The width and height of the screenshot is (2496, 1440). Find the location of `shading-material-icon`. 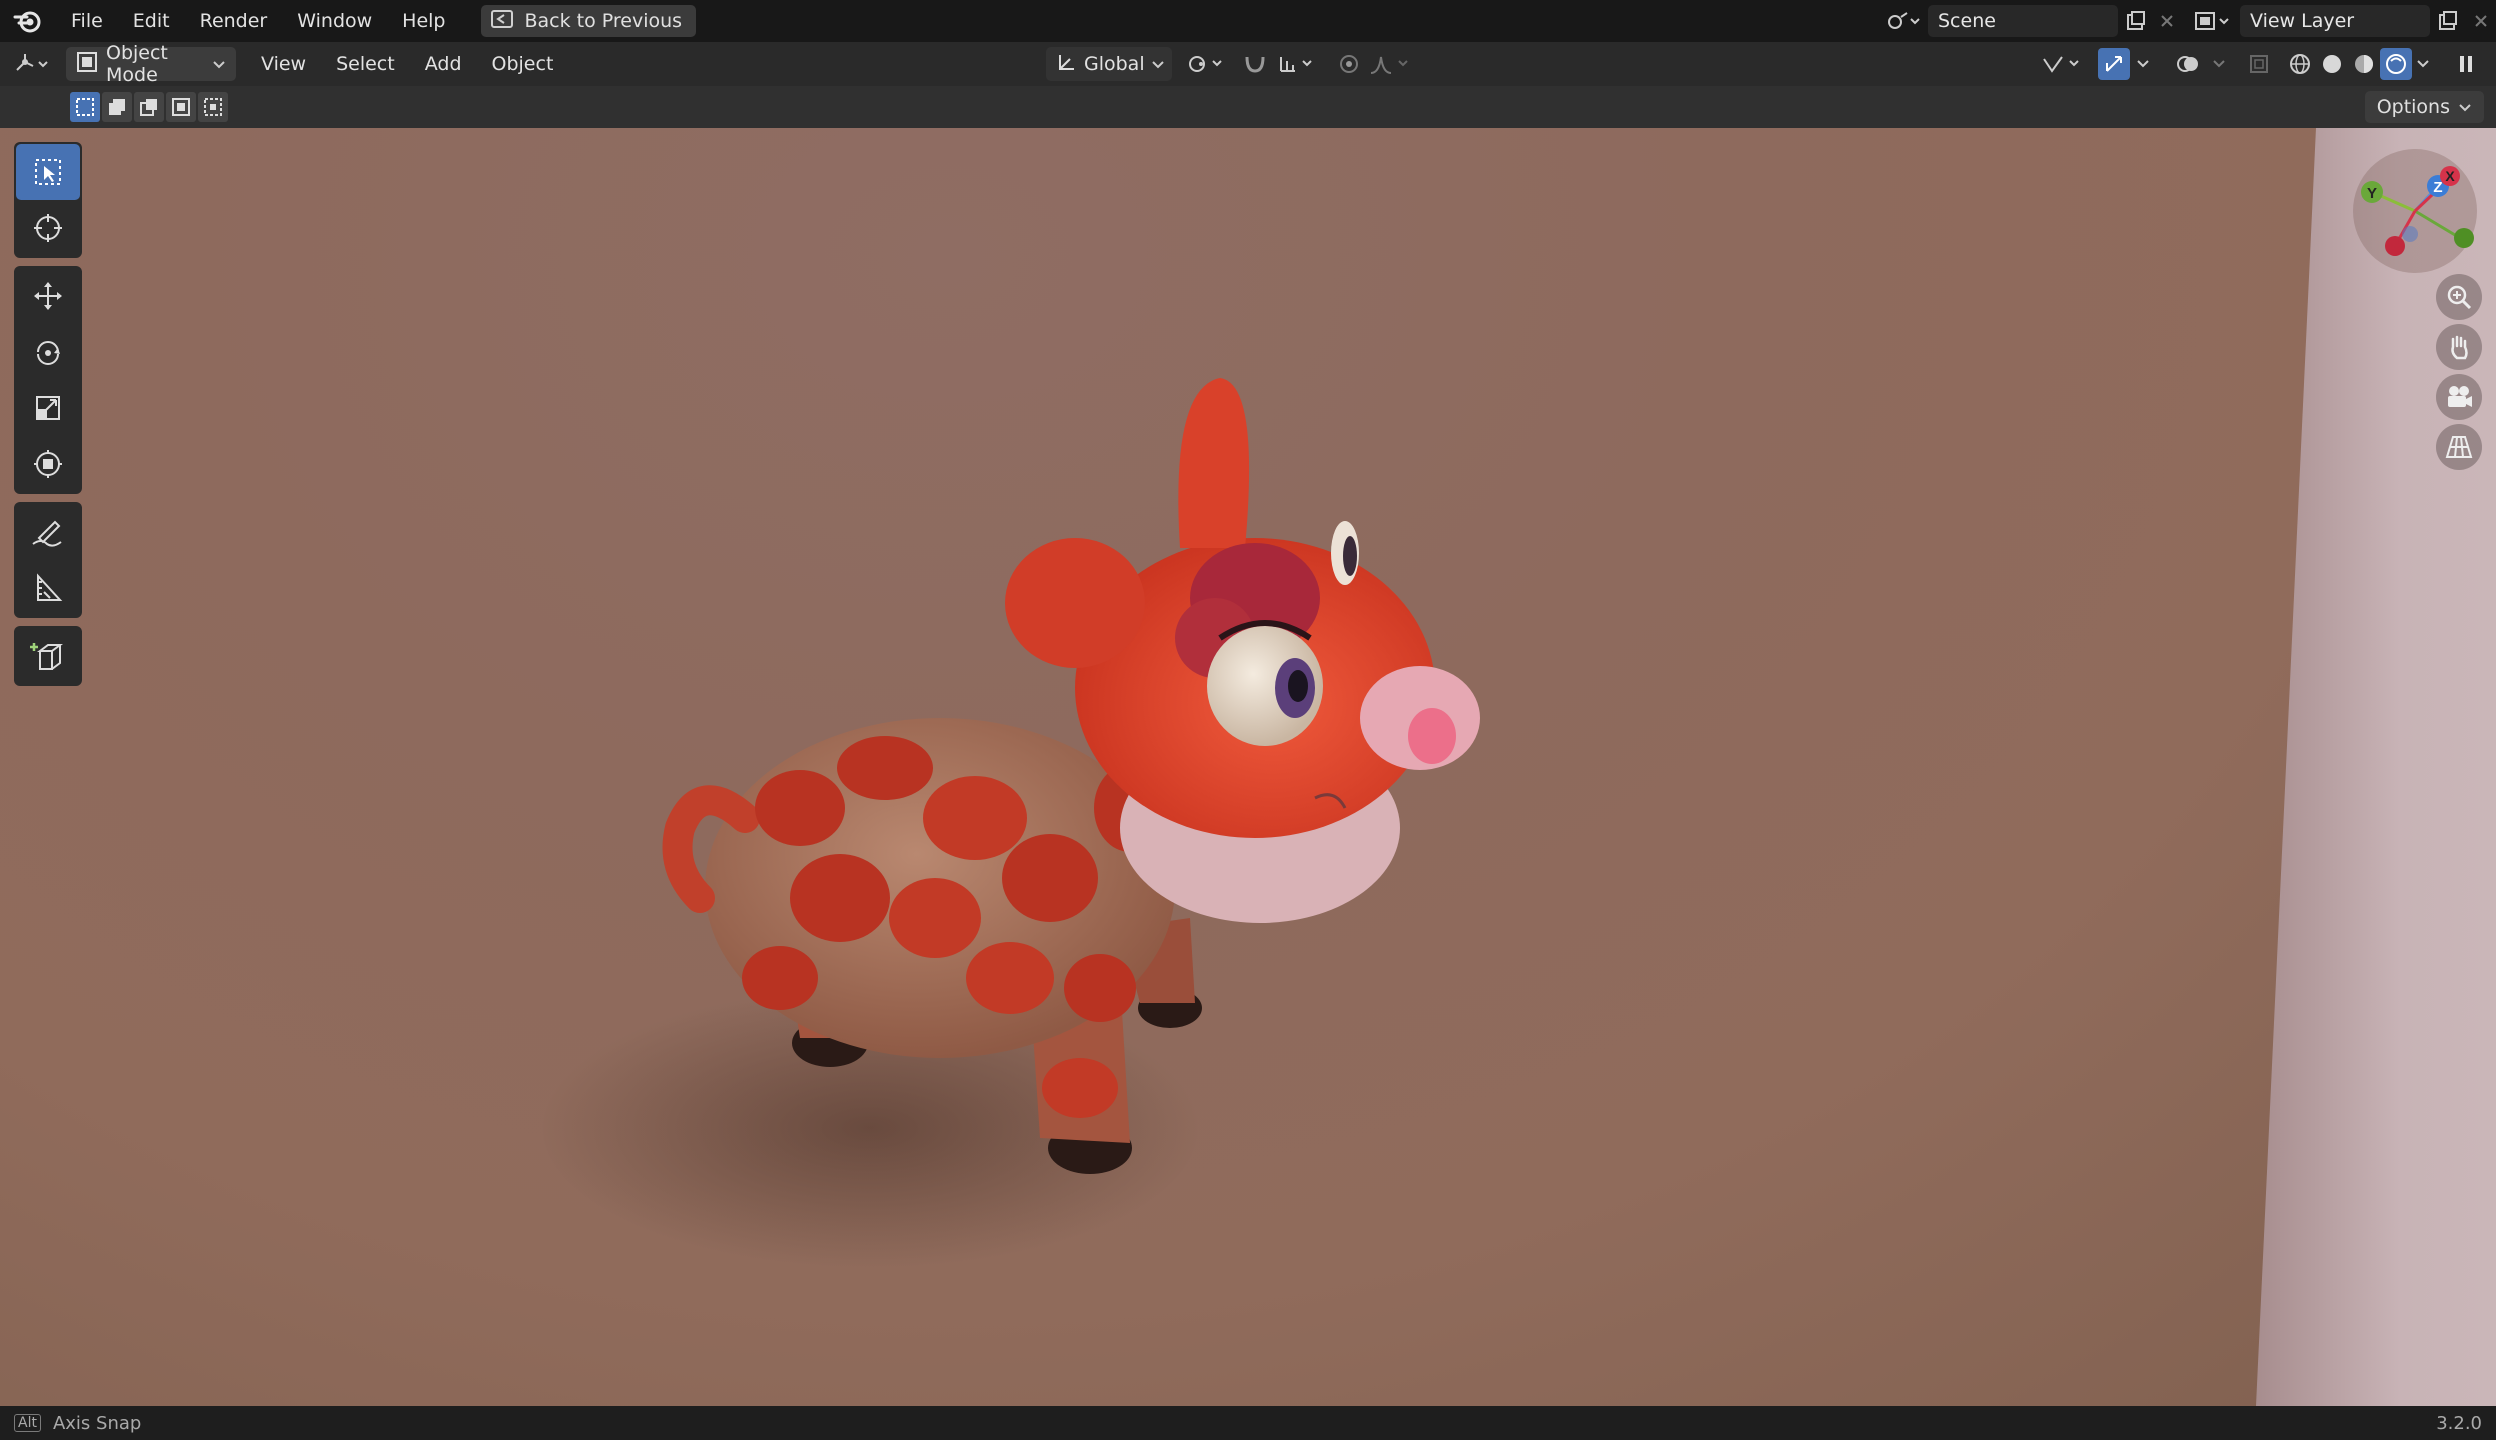

shading-material-icon is located at coordinates (2364, 64).